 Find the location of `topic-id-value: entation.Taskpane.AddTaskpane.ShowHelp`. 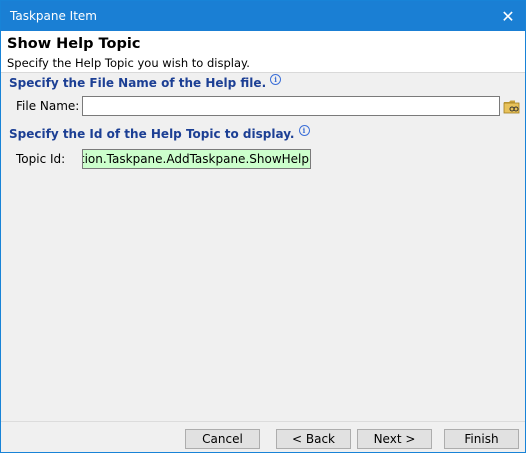

topic-id-value: entation.Taskpane.AddTaskpane.ShowHelp is located at coordinates (195, 159).